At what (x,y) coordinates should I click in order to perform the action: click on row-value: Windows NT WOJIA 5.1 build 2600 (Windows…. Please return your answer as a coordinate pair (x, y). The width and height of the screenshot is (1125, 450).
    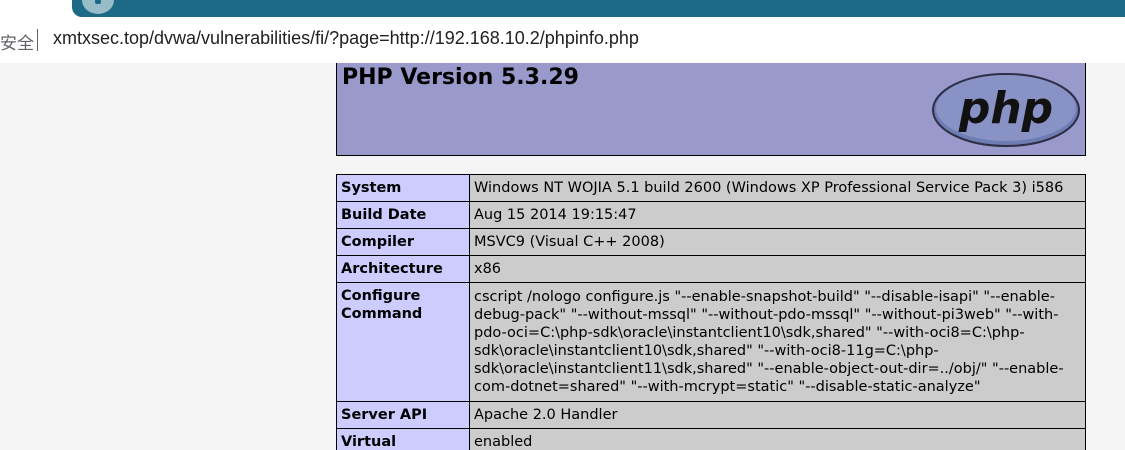
    Looking at the image, I should click on (777, 188).